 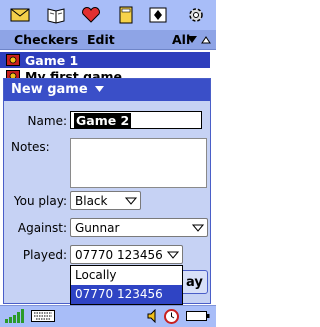 What do you see at coordinates (43, 316) in the screenshot?
I see `keyboard-icon` at bounding box center [43, 316].